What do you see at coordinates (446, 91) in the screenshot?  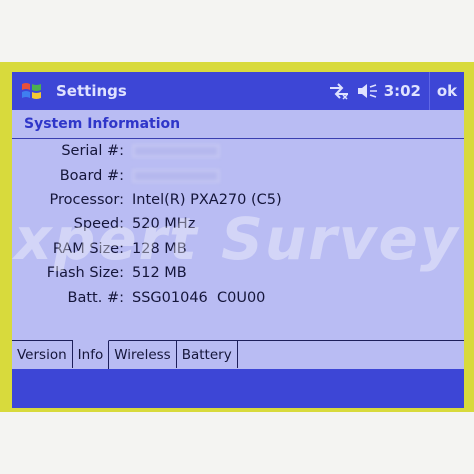 I see `ok-button: ok` at bounding box center [446, 91].